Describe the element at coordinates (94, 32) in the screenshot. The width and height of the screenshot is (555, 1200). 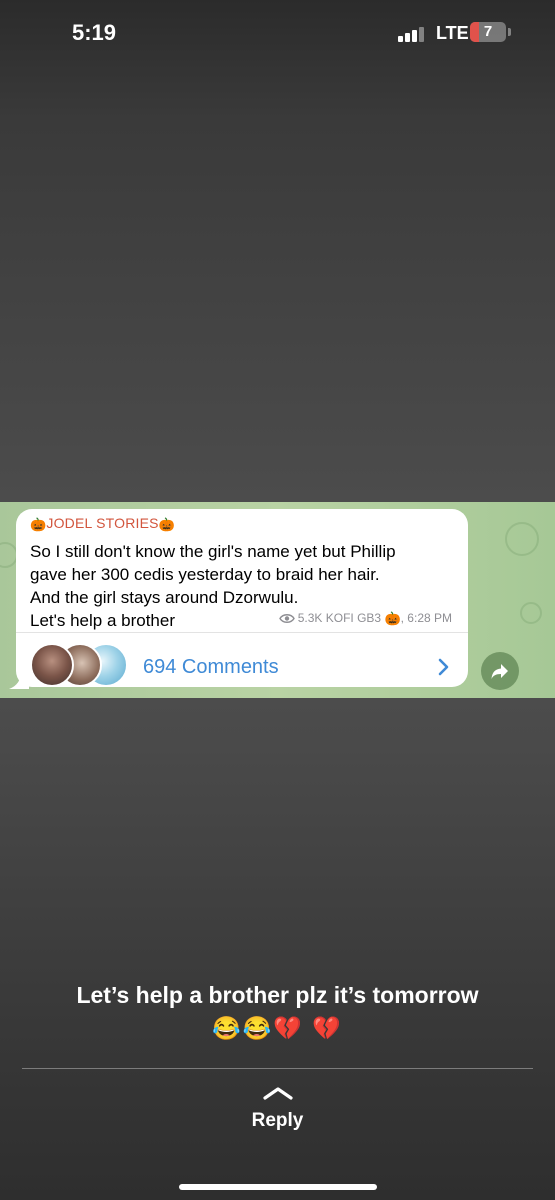
I see `status-time: 5:19` at that location.